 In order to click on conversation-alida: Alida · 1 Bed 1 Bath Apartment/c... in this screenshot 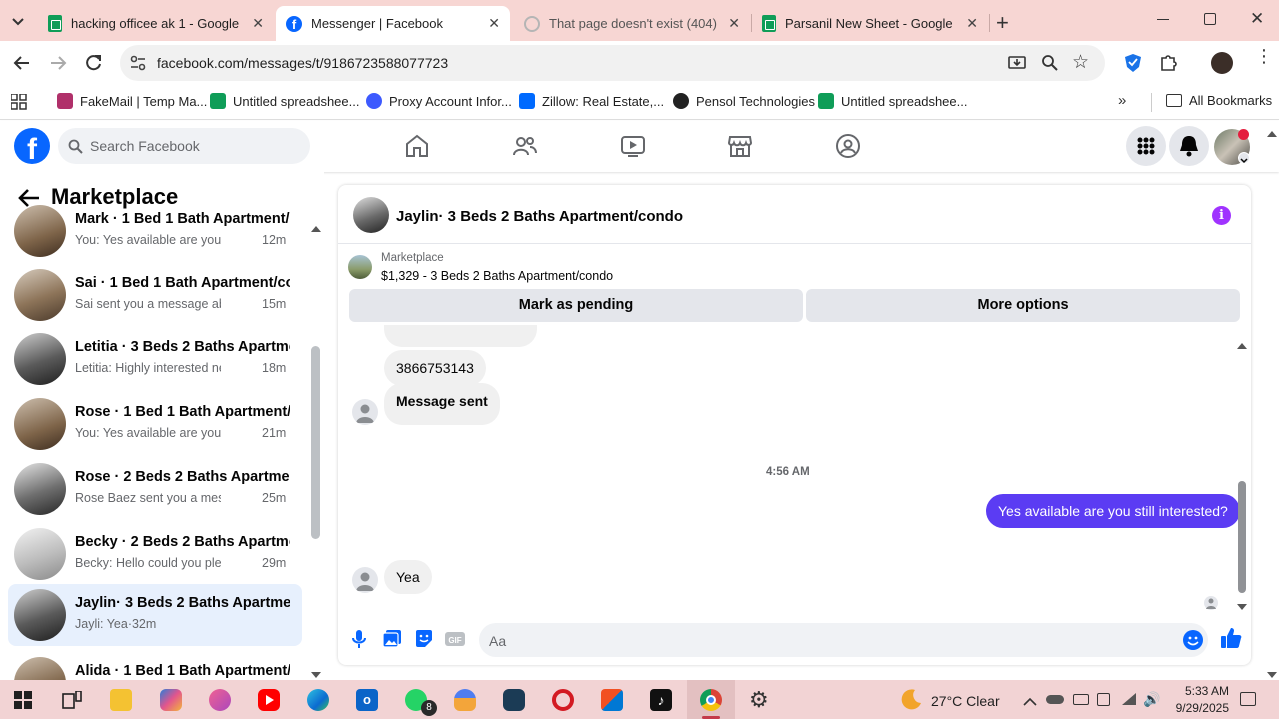, I will do `click(155, 666)`.